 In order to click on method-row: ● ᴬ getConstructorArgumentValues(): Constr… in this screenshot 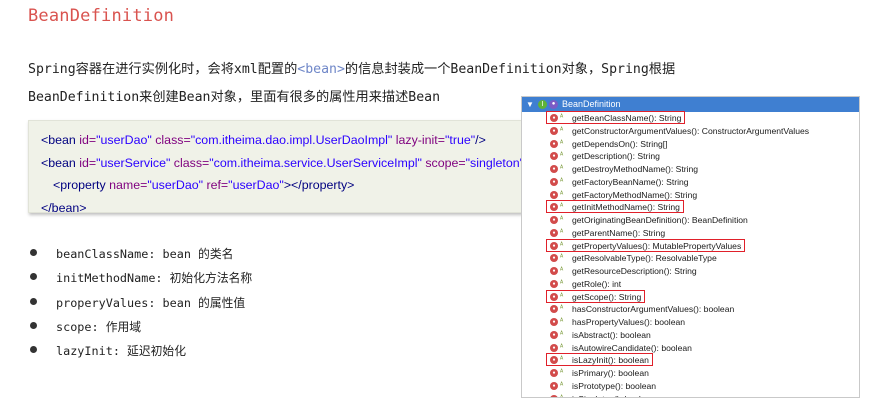, I will do `click(690, 131)`.